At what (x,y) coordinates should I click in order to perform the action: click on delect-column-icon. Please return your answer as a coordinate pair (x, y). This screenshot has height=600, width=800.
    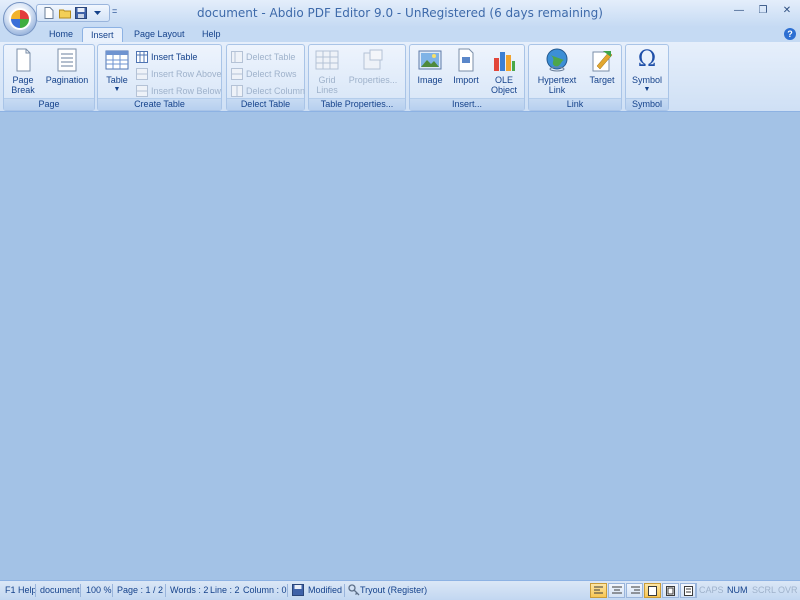
    Looking at the image, I should click on (237, 91).